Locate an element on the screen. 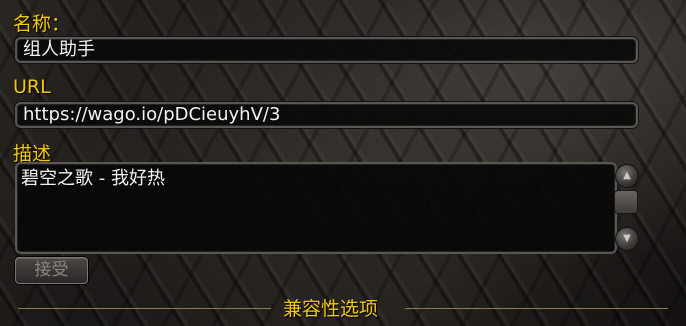 Image resolution: width=686 pixels, height=326 pixels. scroll-thumb is located at coordinates (626, 202).